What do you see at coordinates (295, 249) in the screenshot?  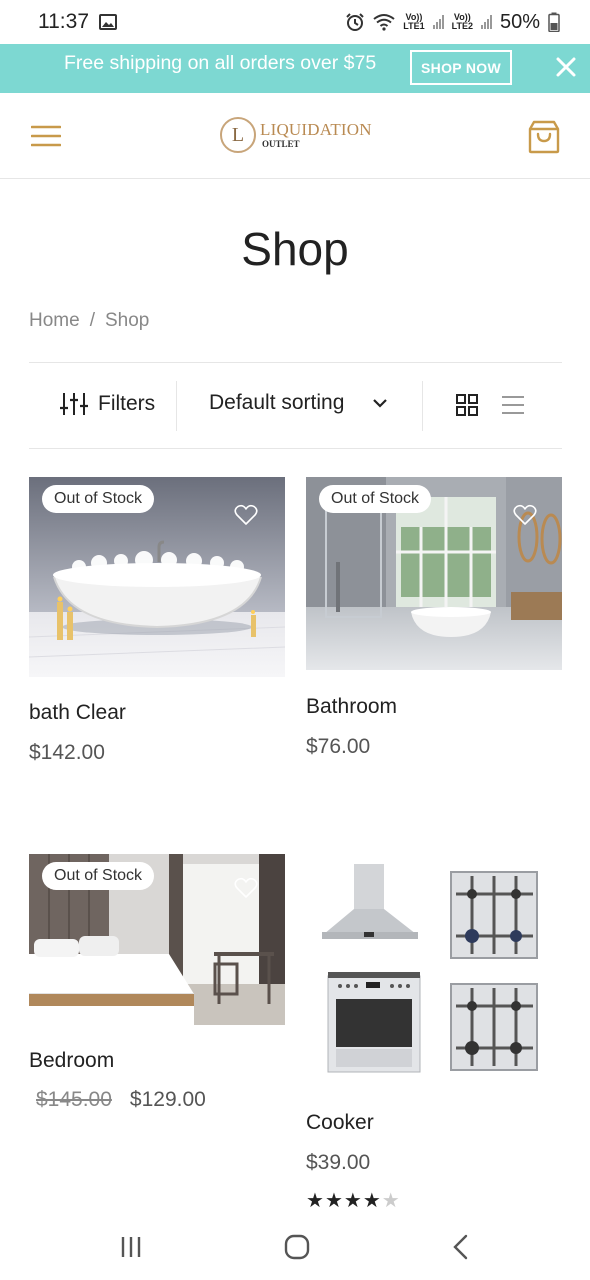 I see `page-title: Shop` at bounding box center [295, 249].